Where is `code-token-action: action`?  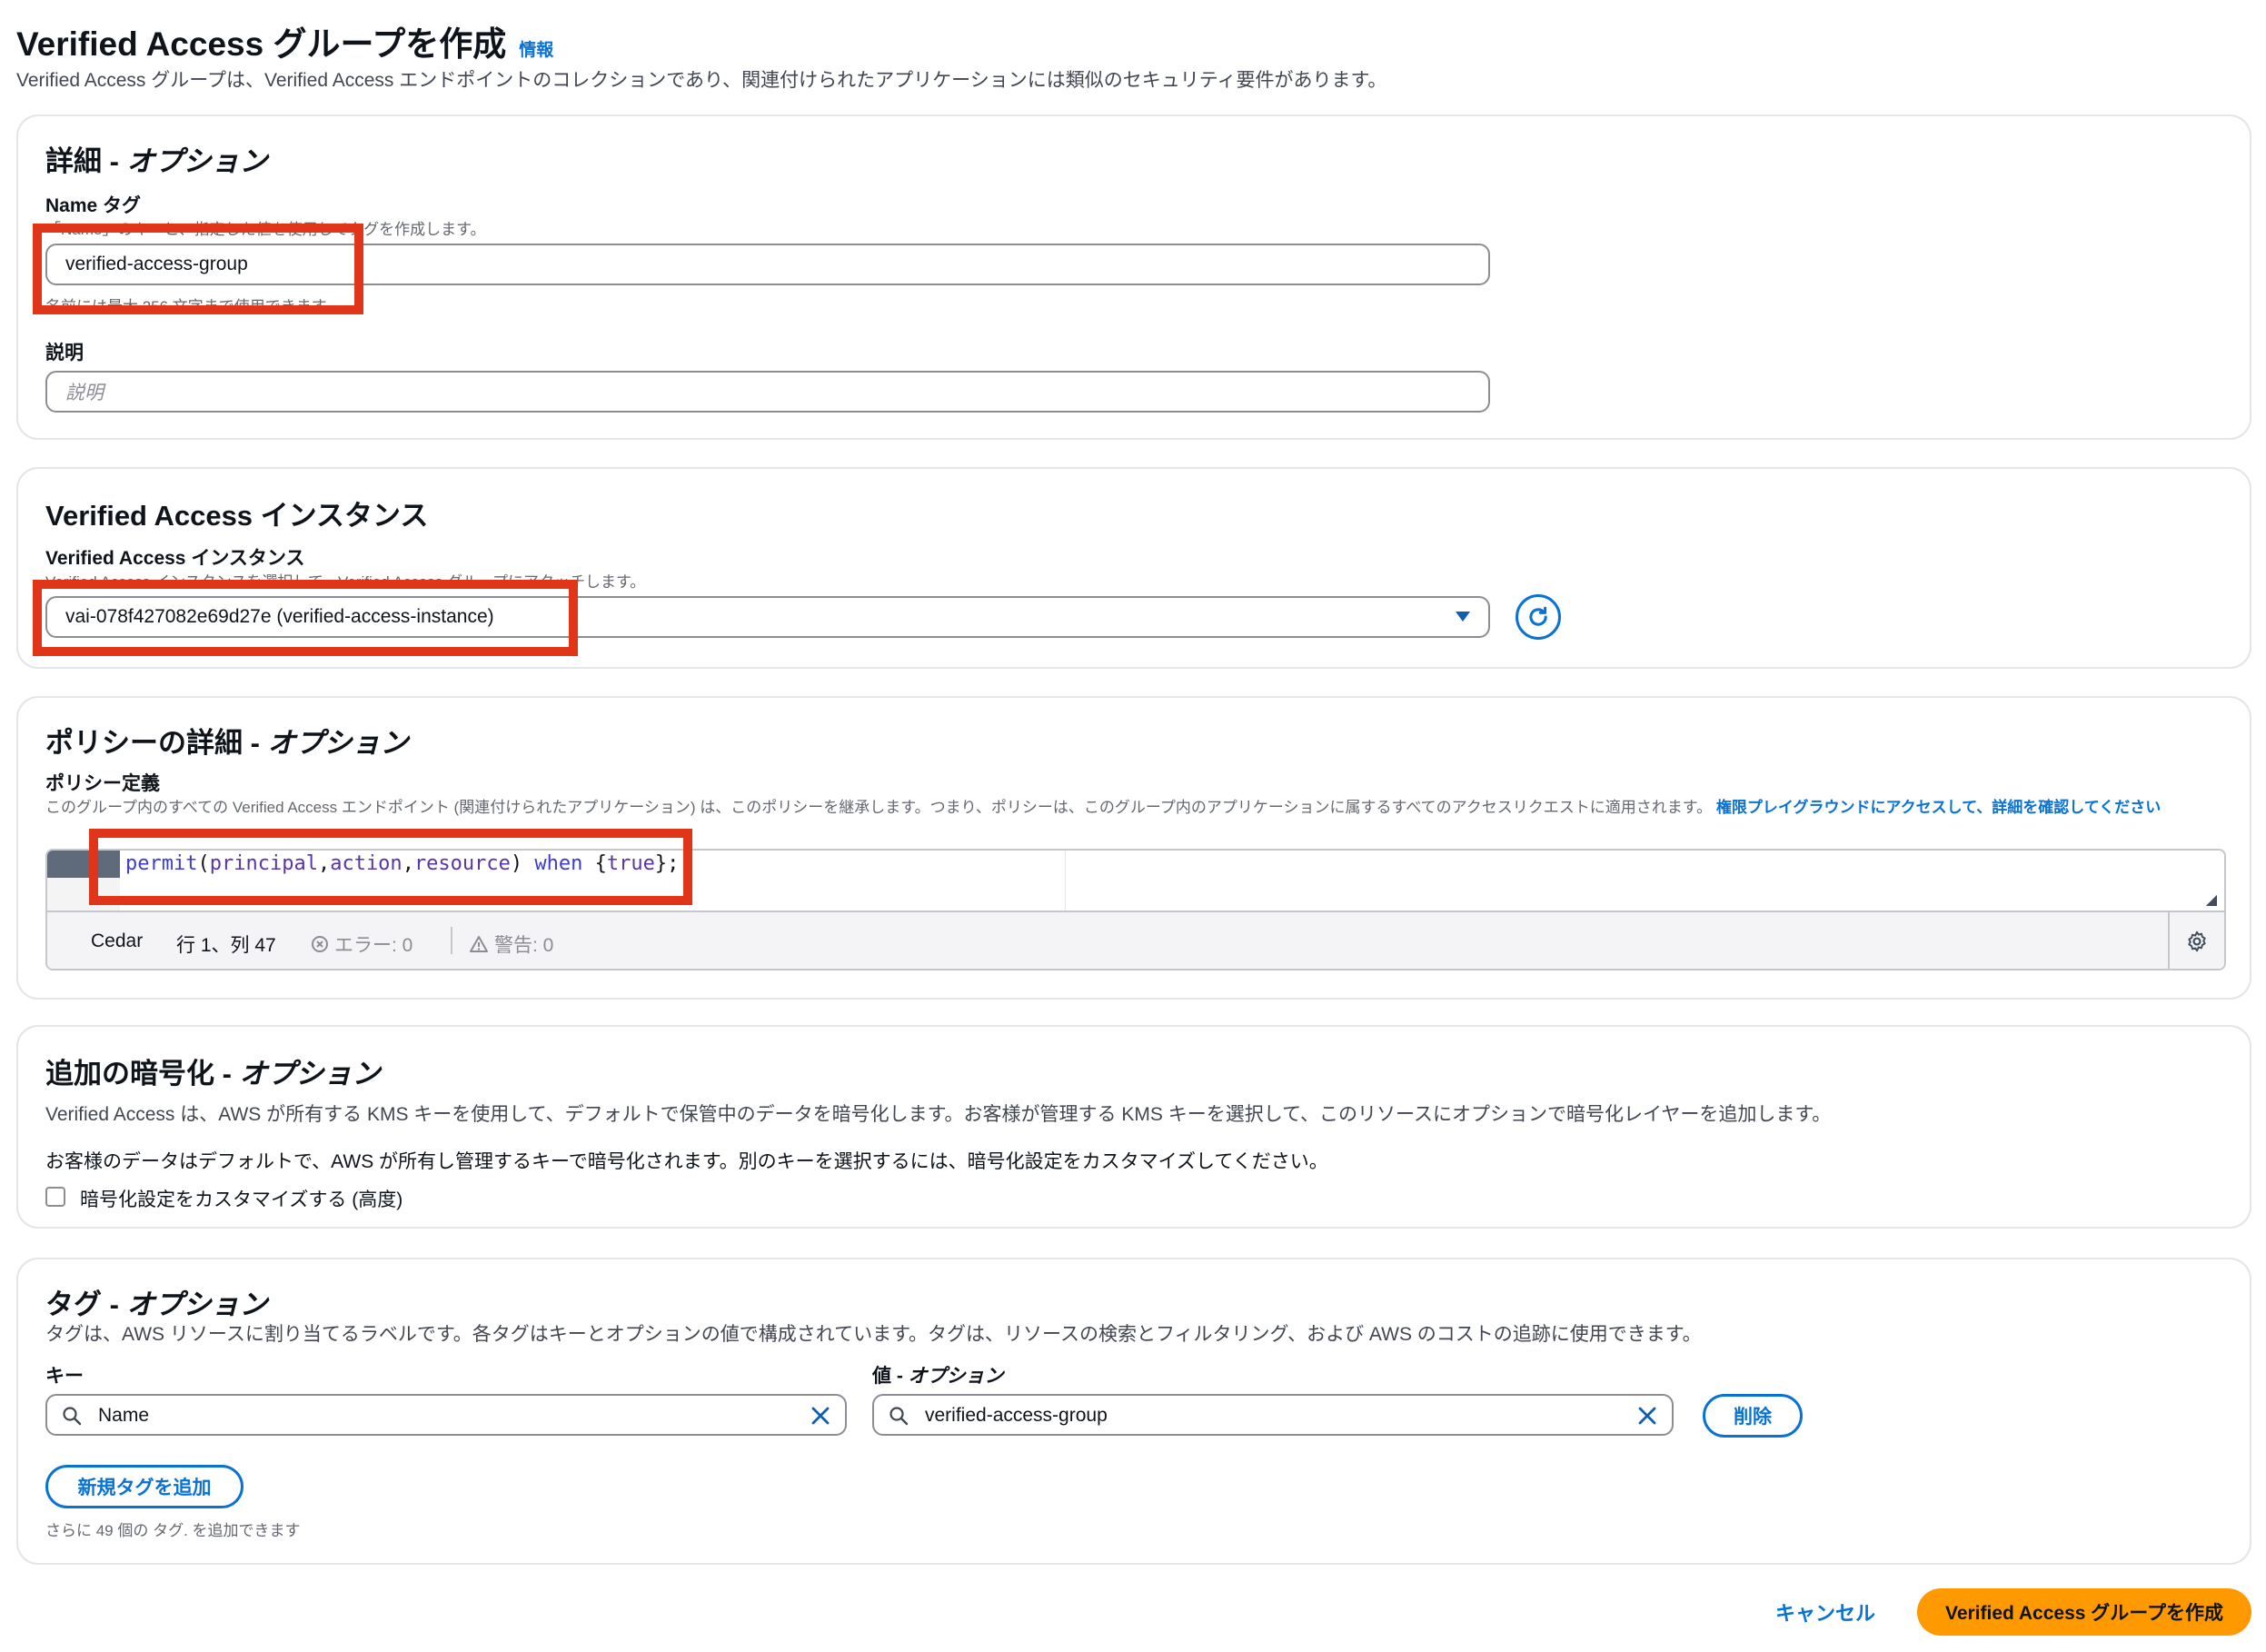
code-token-action: action is located at coordinates (366, 863).